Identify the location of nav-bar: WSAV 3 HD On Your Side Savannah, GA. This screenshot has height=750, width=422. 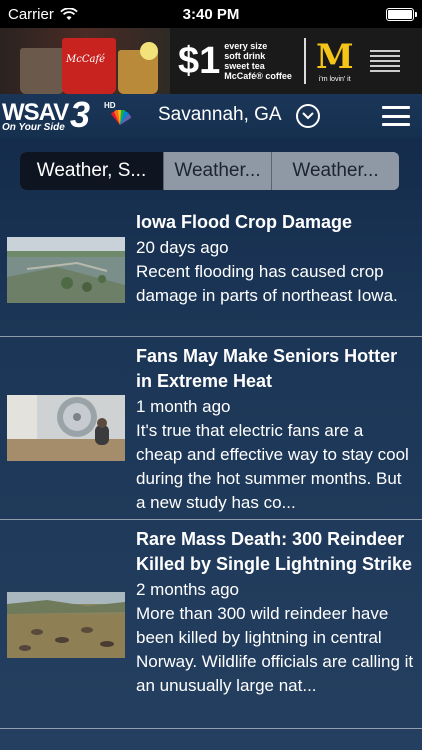
(211, 116).